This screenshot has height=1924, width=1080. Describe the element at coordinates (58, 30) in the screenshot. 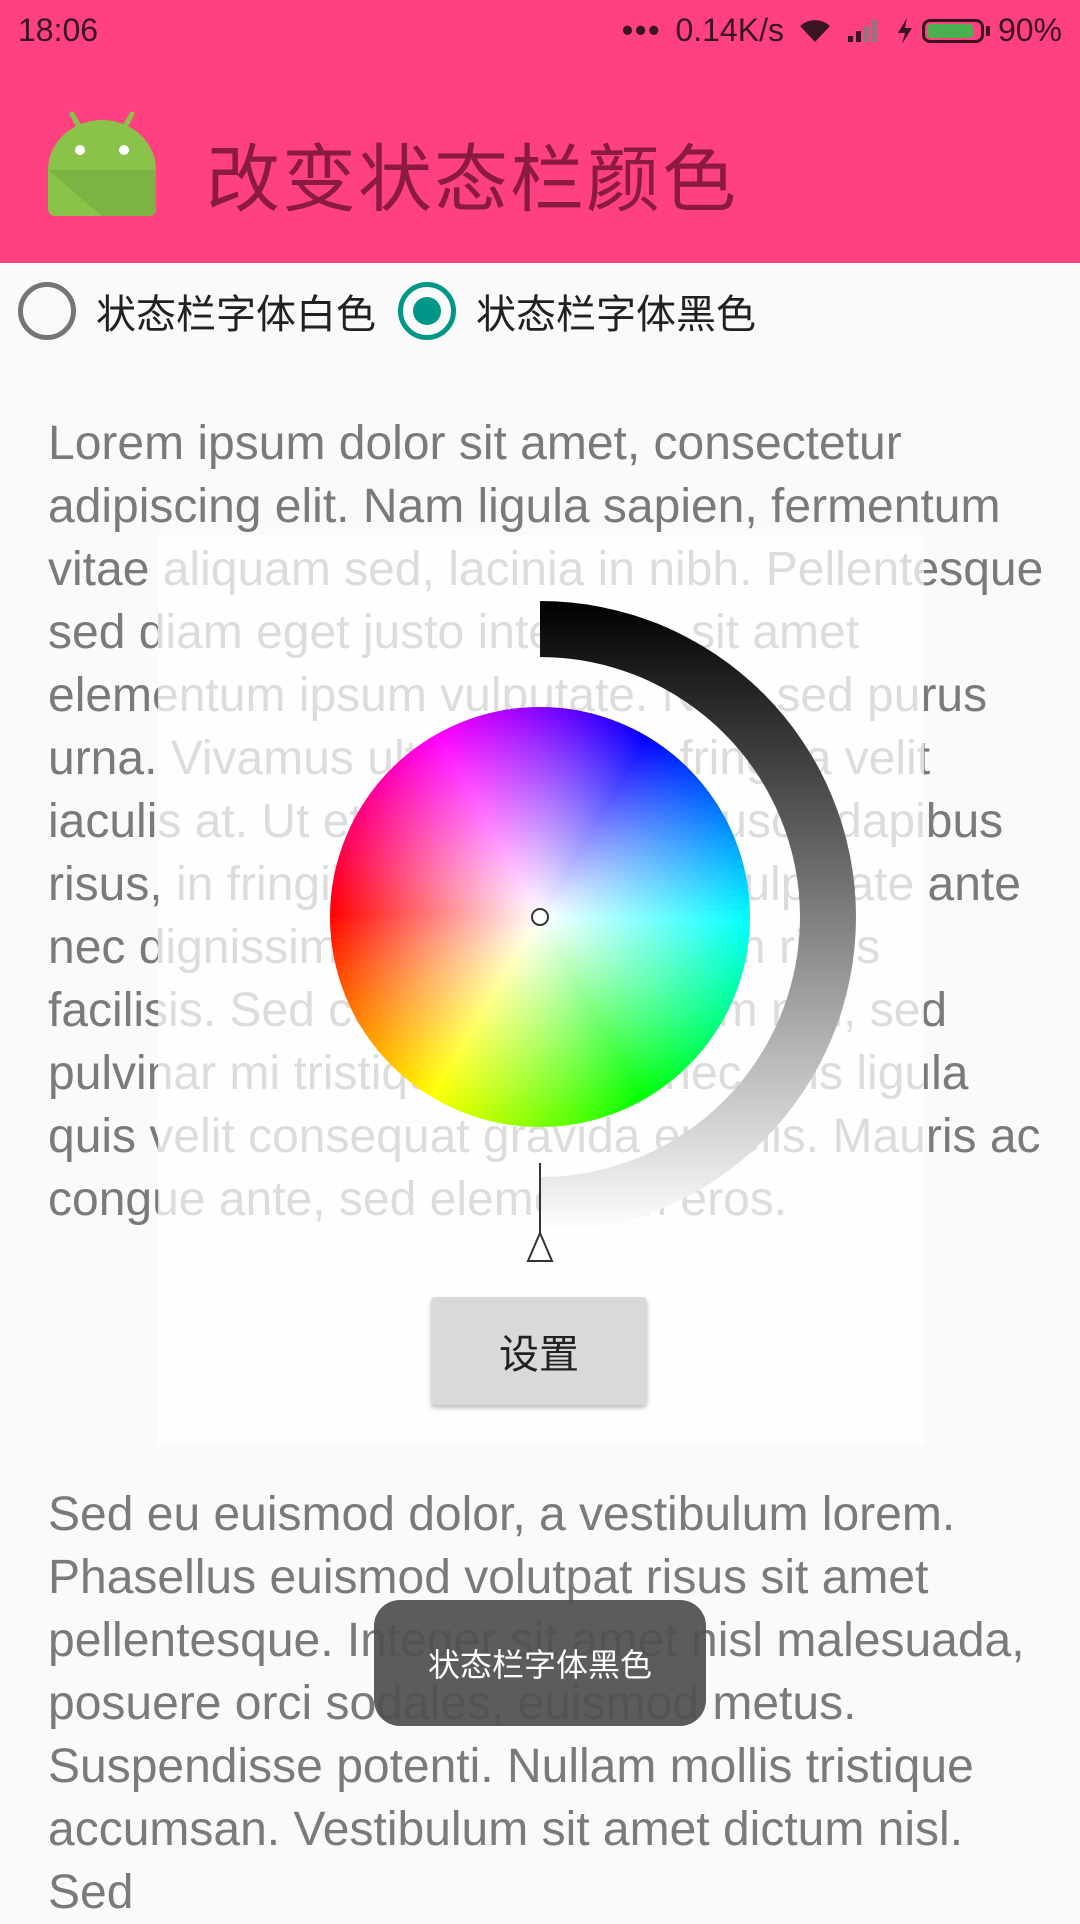

I see `status-time: 18:06` at that location.